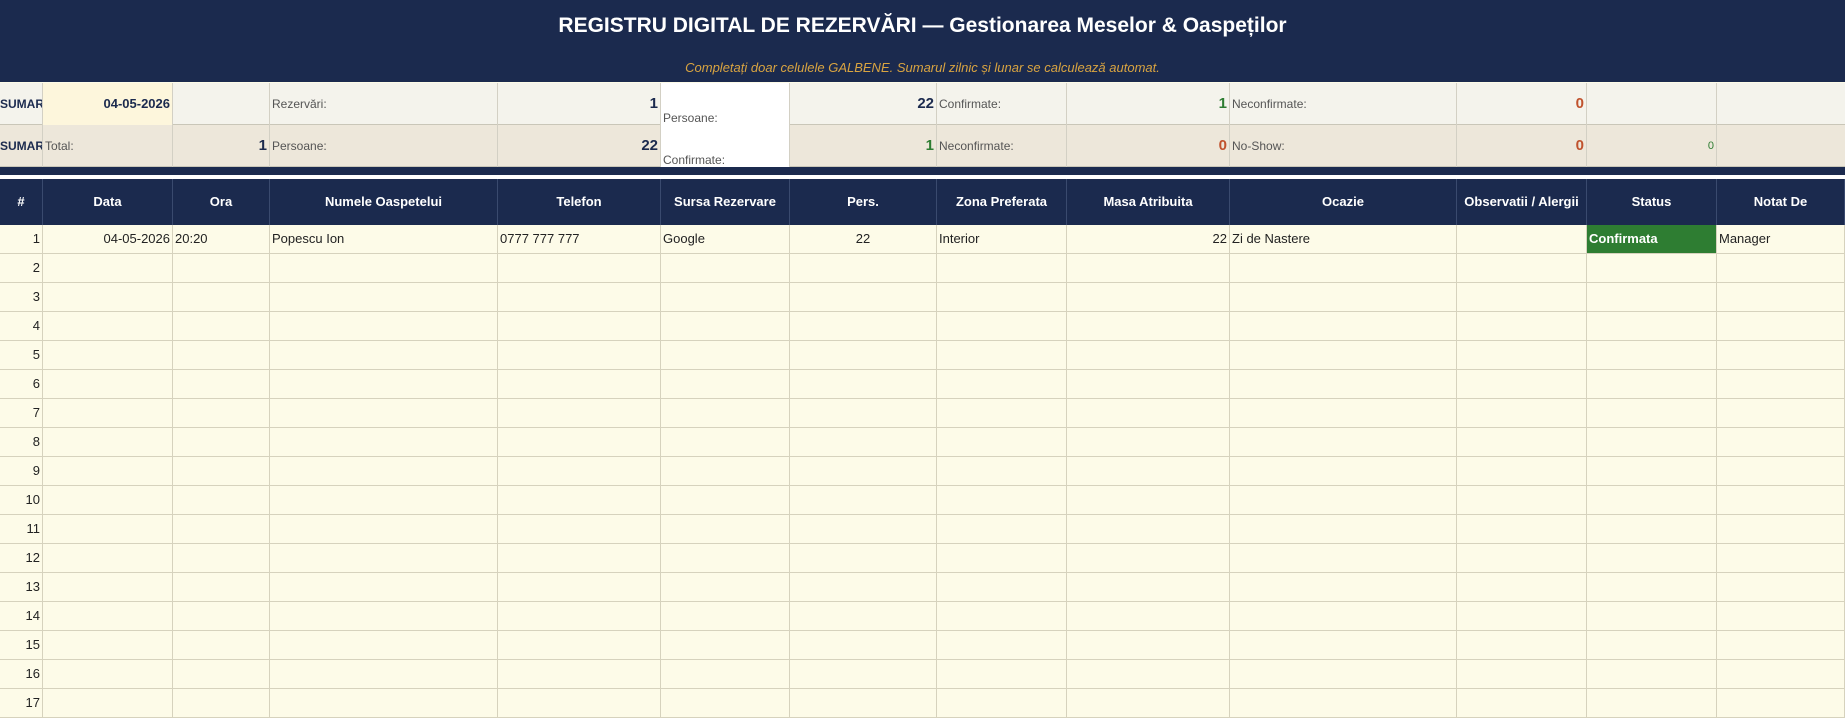 This screenshot has width=1845, height=718. Describe the element at coordinates (579, 239) in the screenshot. I see `cell-phone: 0777 777 777` at that location.